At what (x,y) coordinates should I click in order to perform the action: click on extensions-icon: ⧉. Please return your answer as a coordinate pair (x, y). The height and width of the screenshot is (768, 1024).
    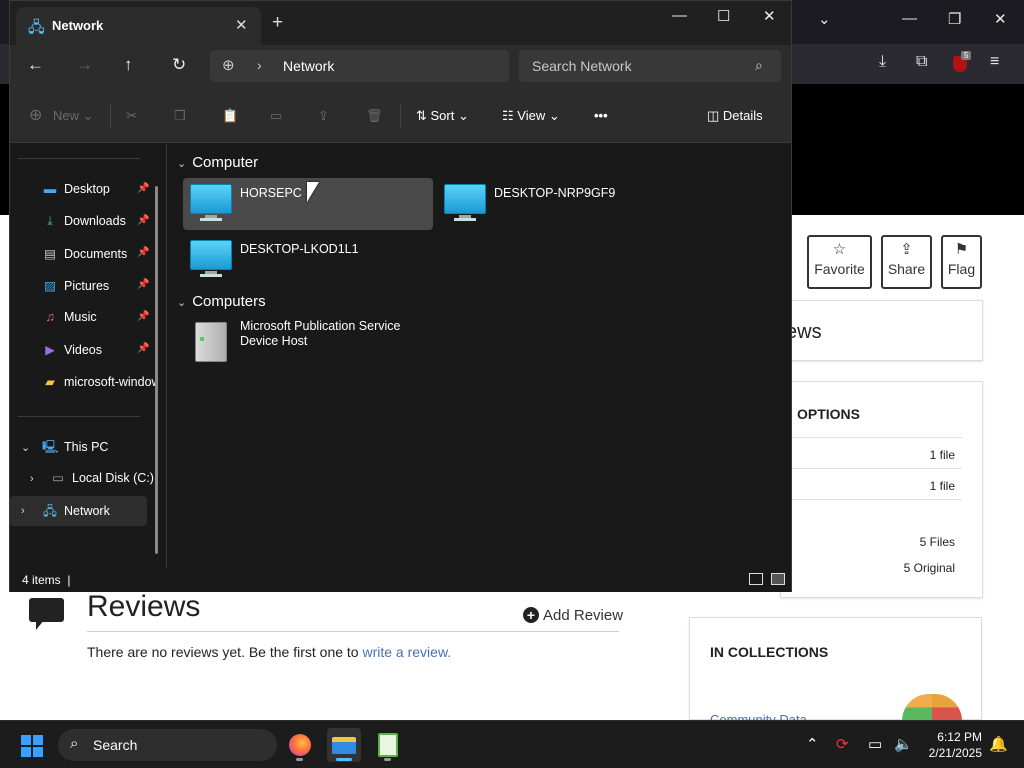
    Looking at the image, I should click on (921, 62).